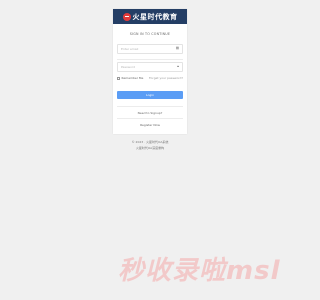 The width and height of the screenshot is (320, 300). I want to click on forgot-password-link: Forget your password?, so click(166, 78).